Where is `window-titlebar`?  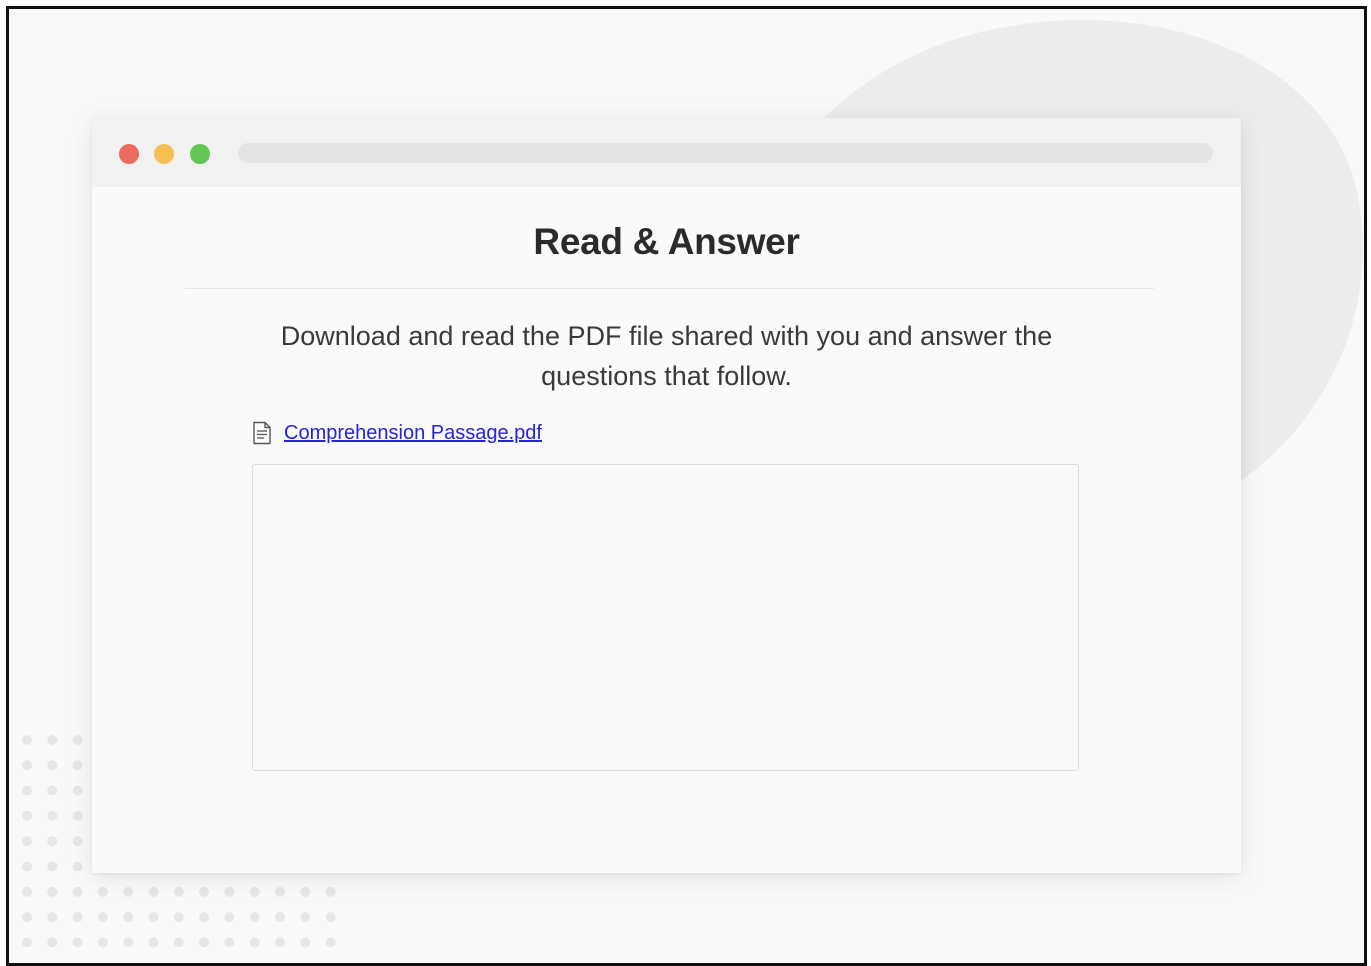 window-titlebar is located at coordinates (666, 152).